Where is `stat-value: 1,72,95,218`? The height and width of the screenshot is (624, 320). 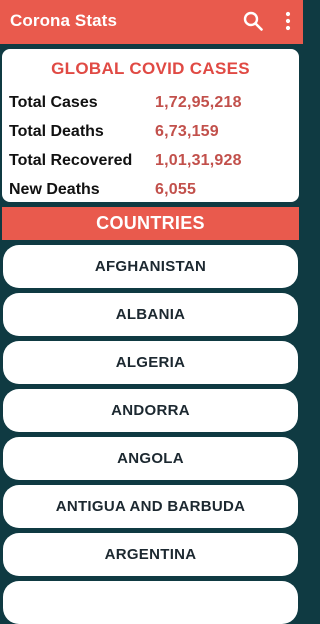
stat-value: 1,72,95,218 is located at coordinates (198, 102).